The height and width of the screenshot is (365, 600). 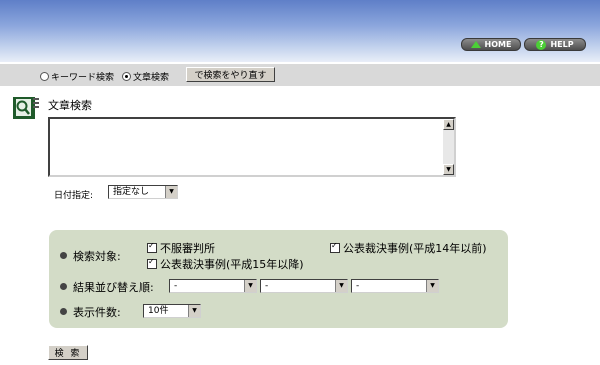 What do you see at coordinates (230, 74) in the screenshot?
I see `reset-search-button: で検索をやり直す` at bounding box center [230, 74].